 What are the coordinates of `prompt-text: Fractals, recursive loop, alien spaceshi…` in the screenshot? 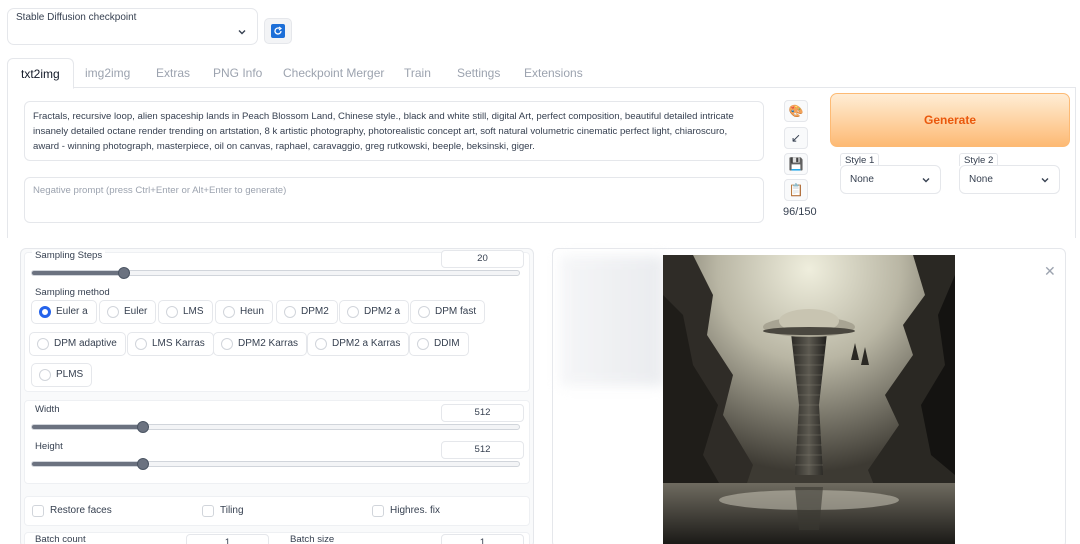 It's located at (383, 131).